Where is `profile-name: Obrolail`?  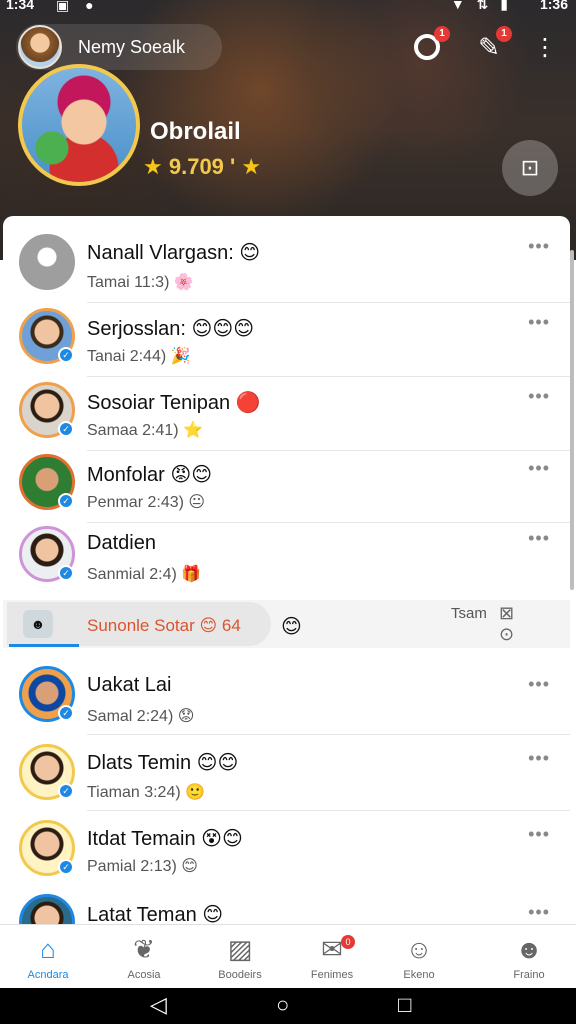 profile-name: Obrolail is located at coordinates (195, 131).